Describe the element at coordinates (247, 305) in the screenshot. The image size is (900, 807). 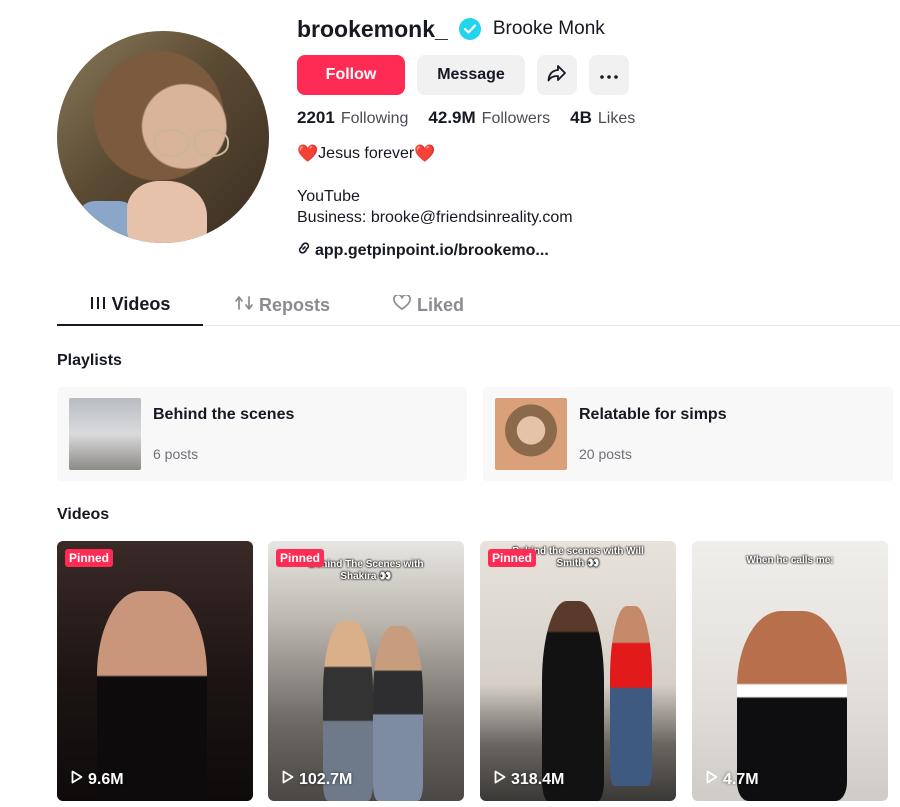
I see `repost-icon` at that location.